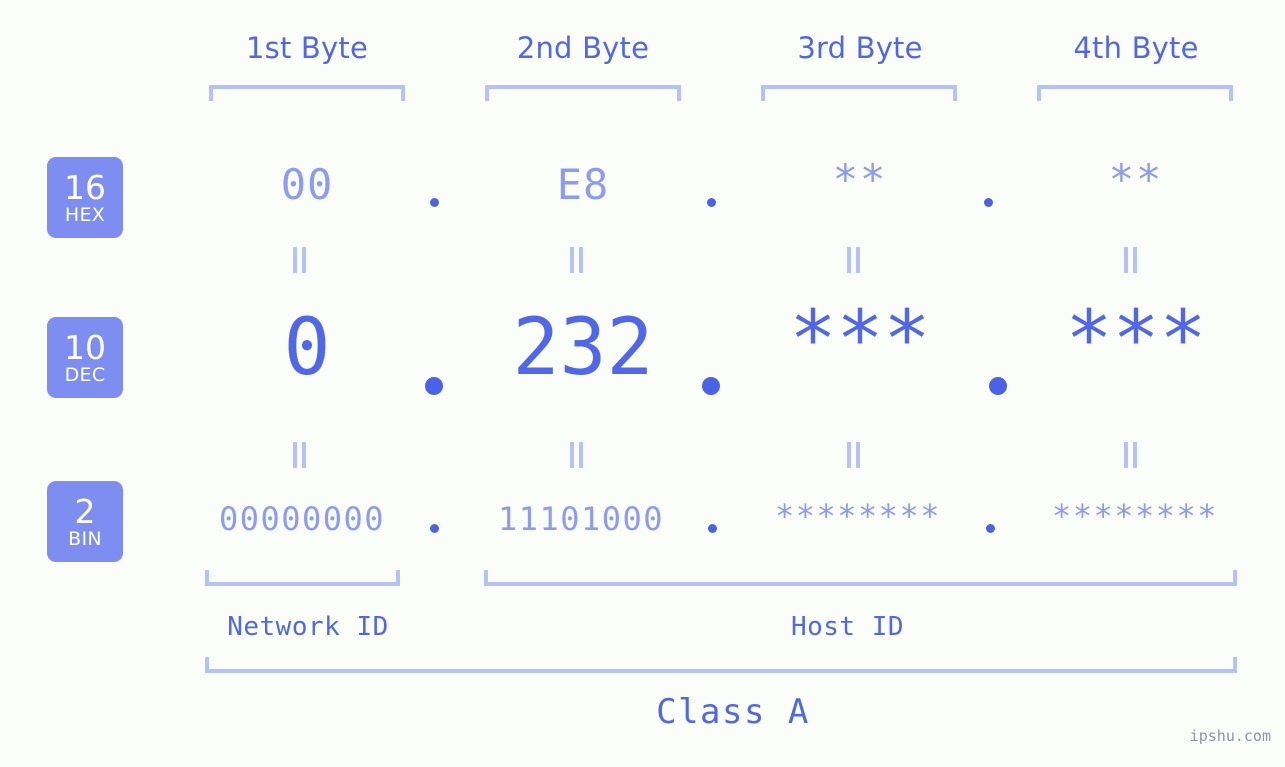 The height and width of the screenshot is (767, 1285). Describe the element at coordinates (721, 665) in the screenshot. I see `class-bracket` at that location.